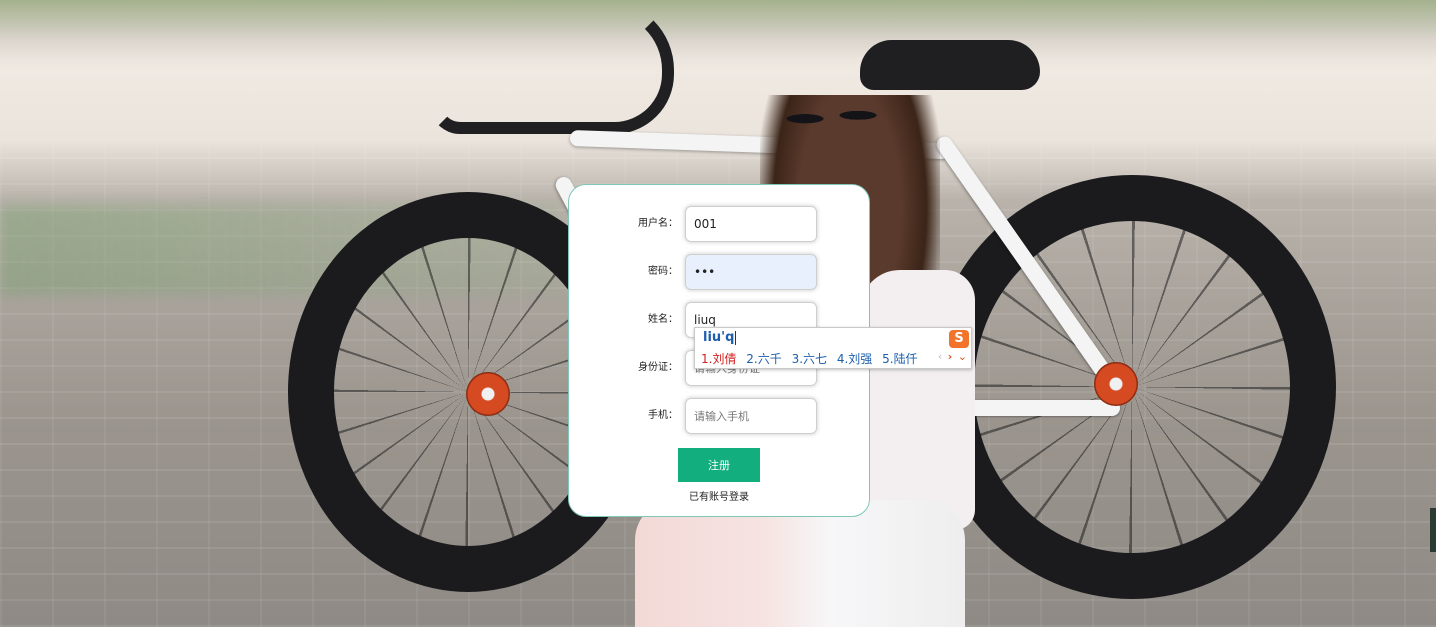  I want to click on login-link: 已有账号登录, so click(719, 495).